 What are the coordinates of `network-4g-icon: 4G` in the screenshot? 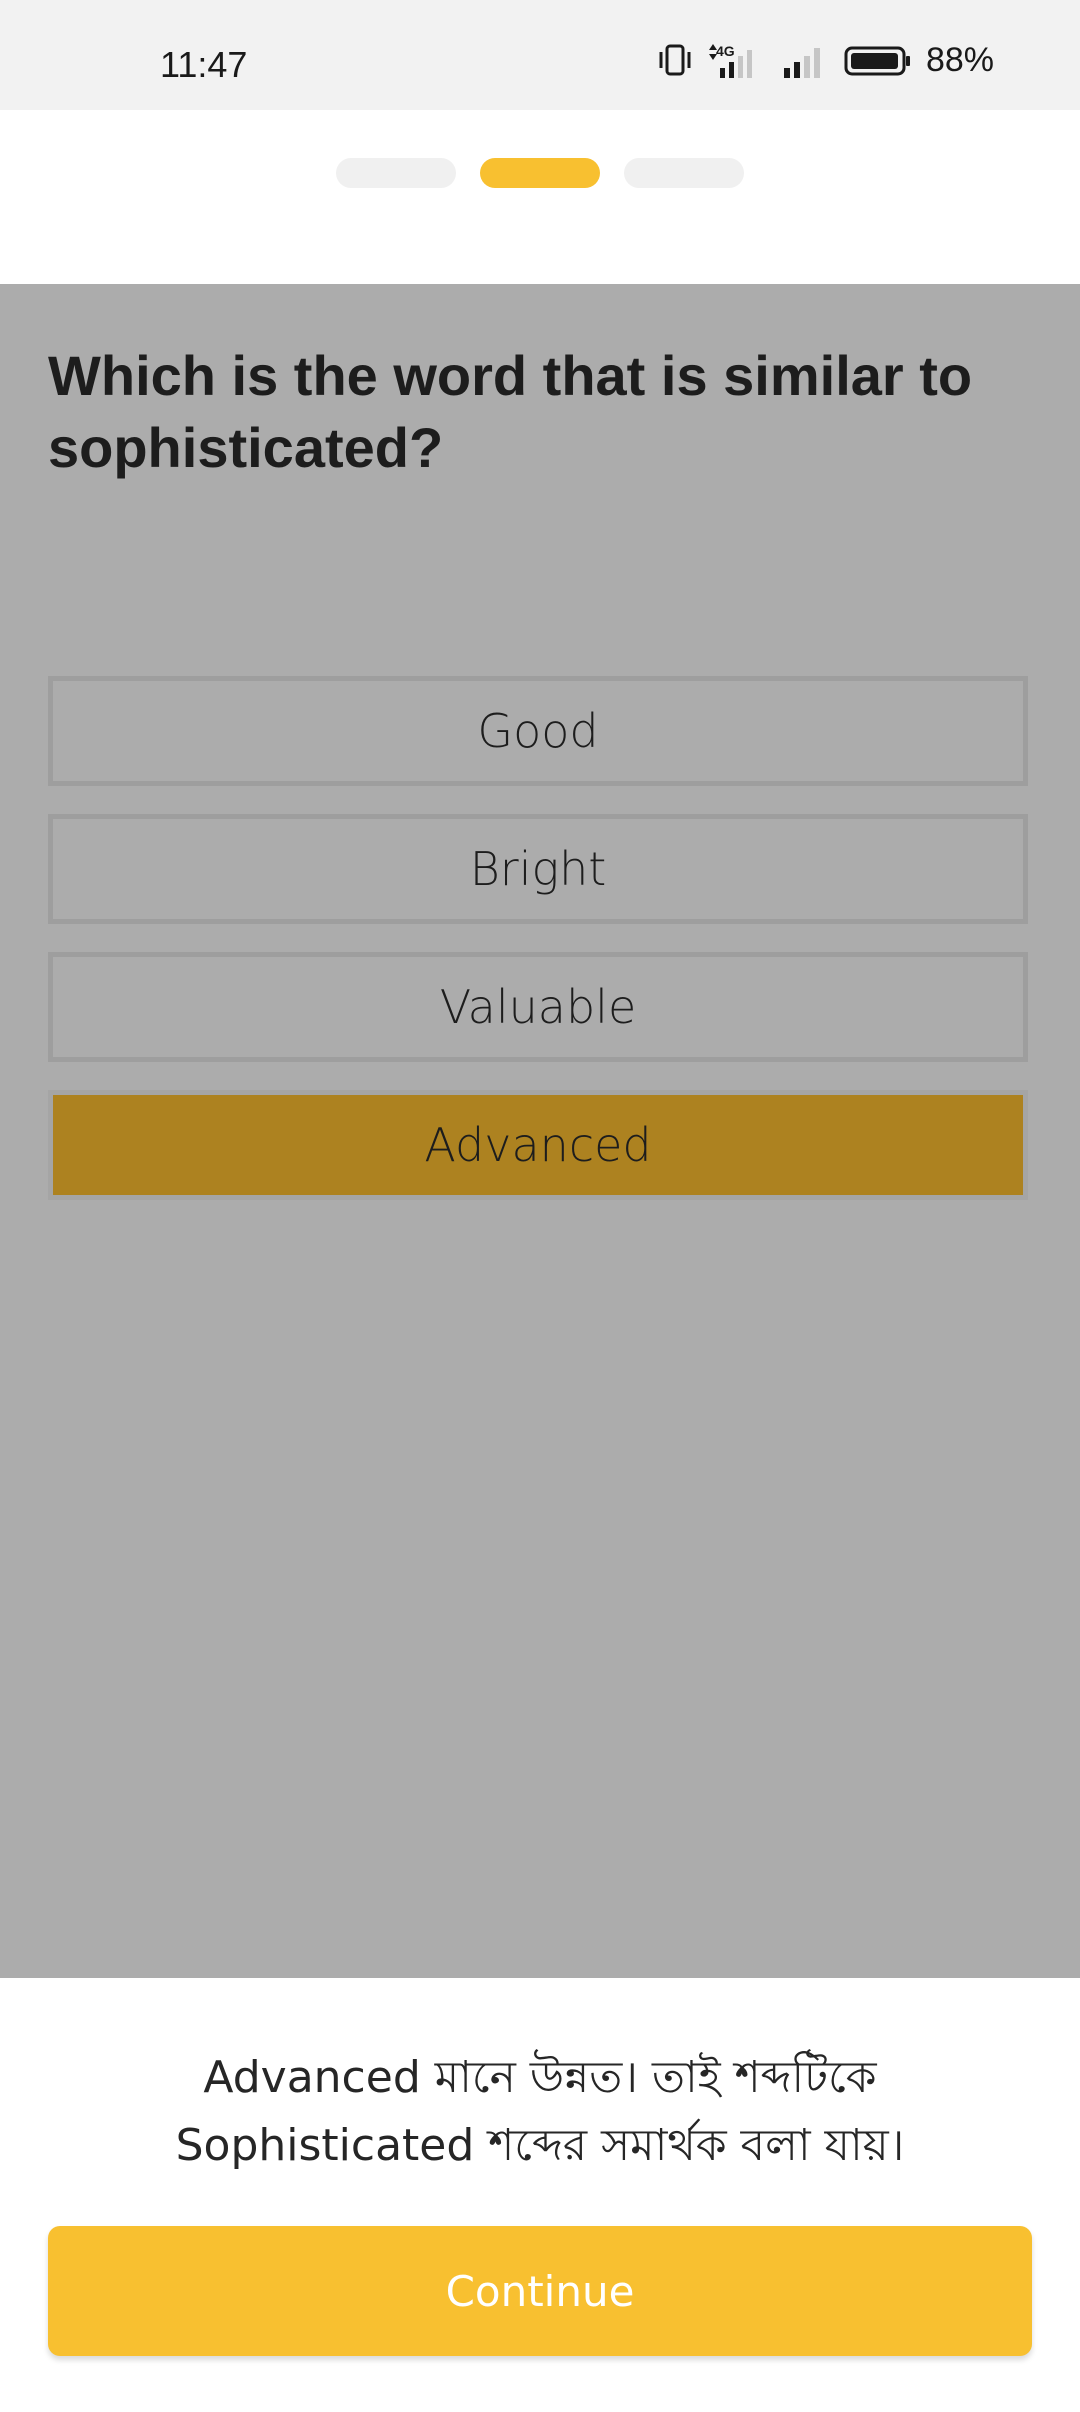 It's located at (730, 60).